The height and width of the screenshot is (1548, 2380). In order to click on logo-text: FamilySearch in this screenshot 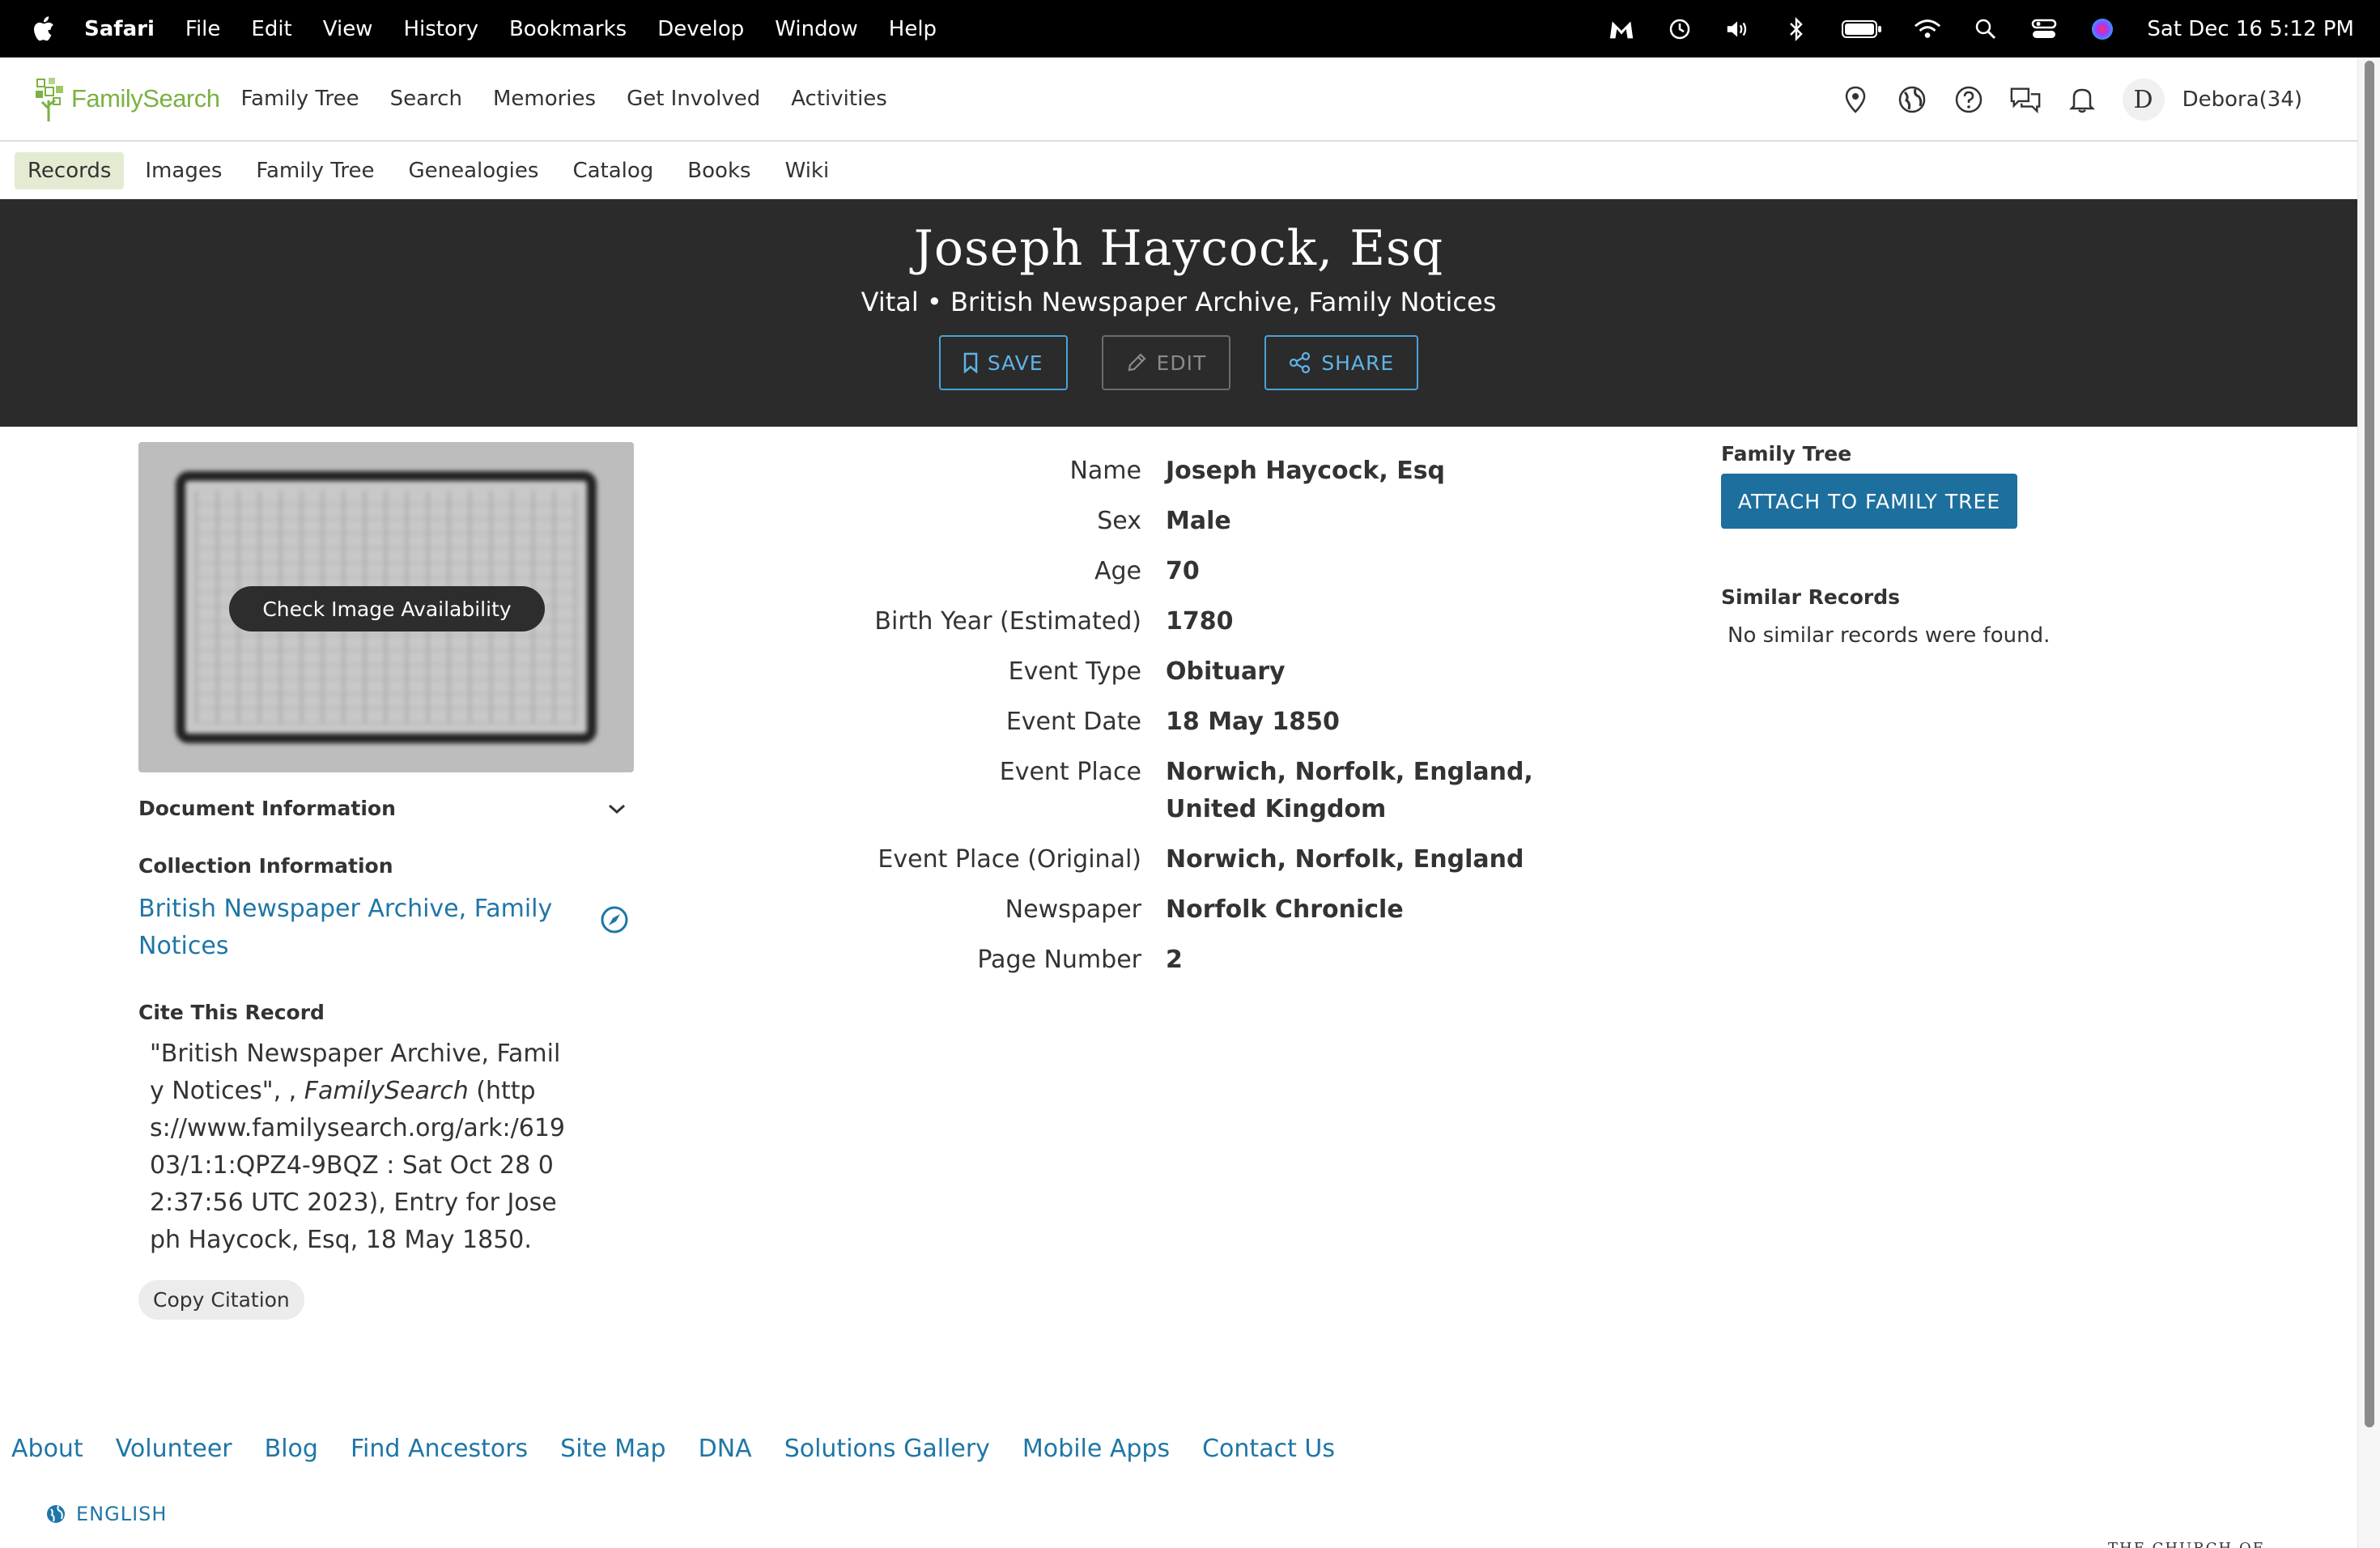, I will do `click(145, 99)`.